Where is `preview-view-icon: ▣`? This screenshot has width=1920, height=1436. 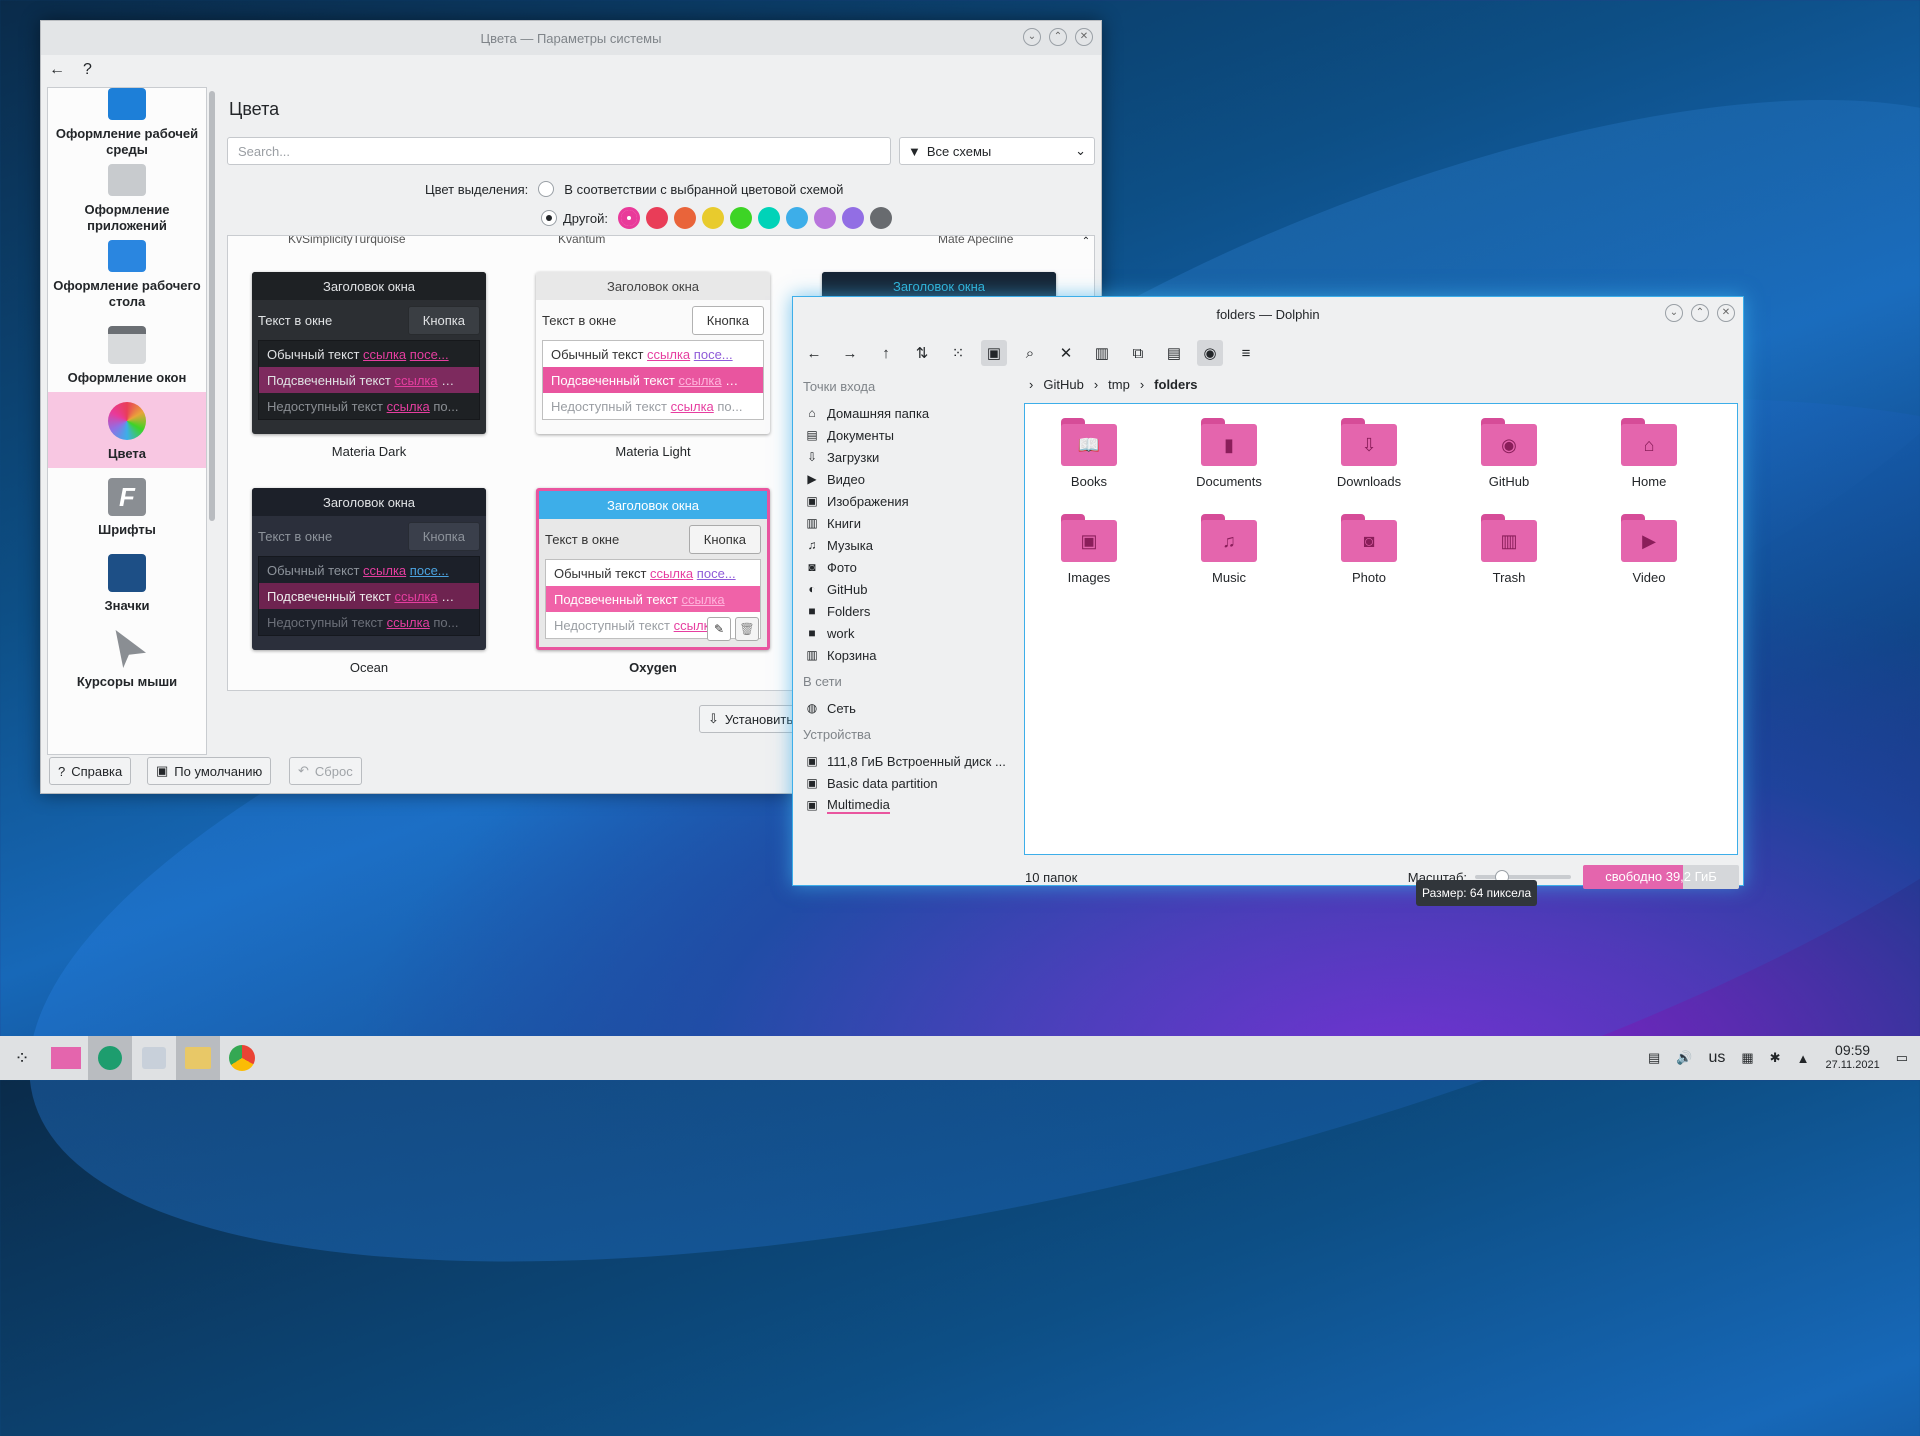
preview-view-icon: ▣ is located at coordinates (994, 353).